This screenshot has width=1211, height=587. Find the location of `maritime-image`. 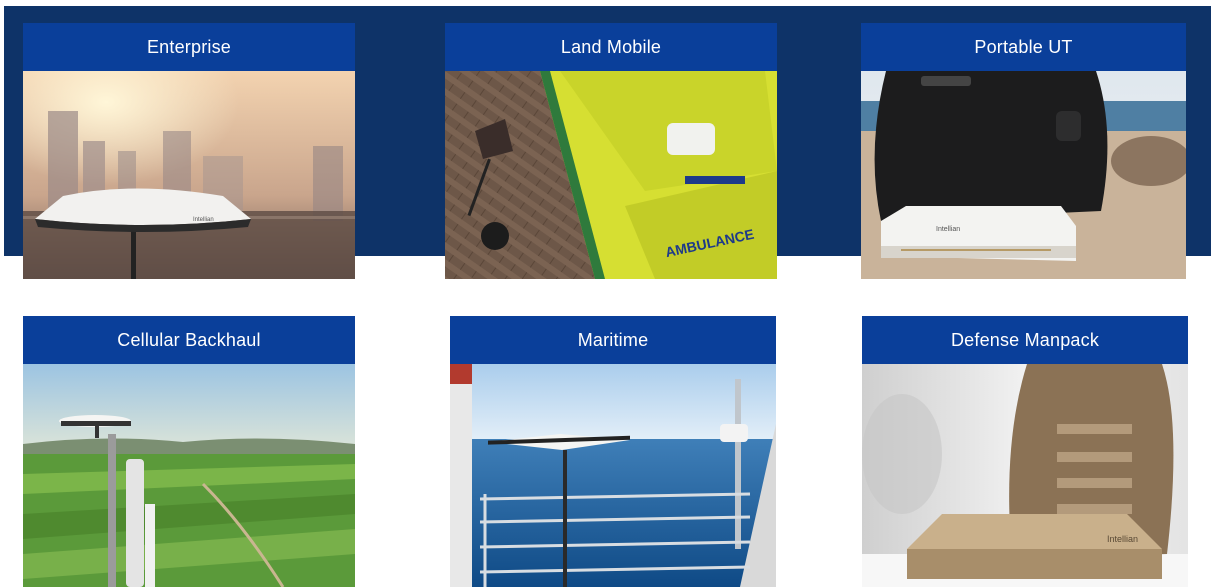

maritime-image is located at coordinates (613, 475).